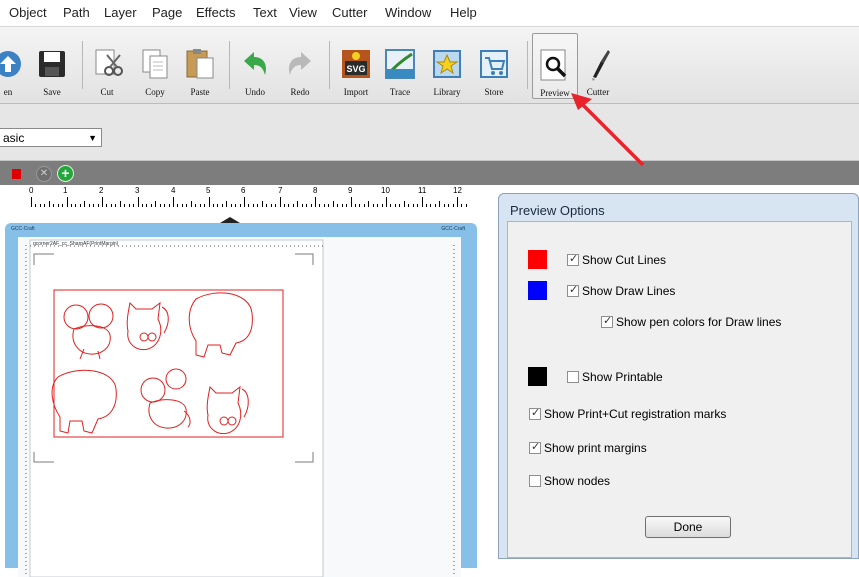 The width and height of the screenshot is (859, 577). I want to click on red-arrow-shaft, so click(612, 134).